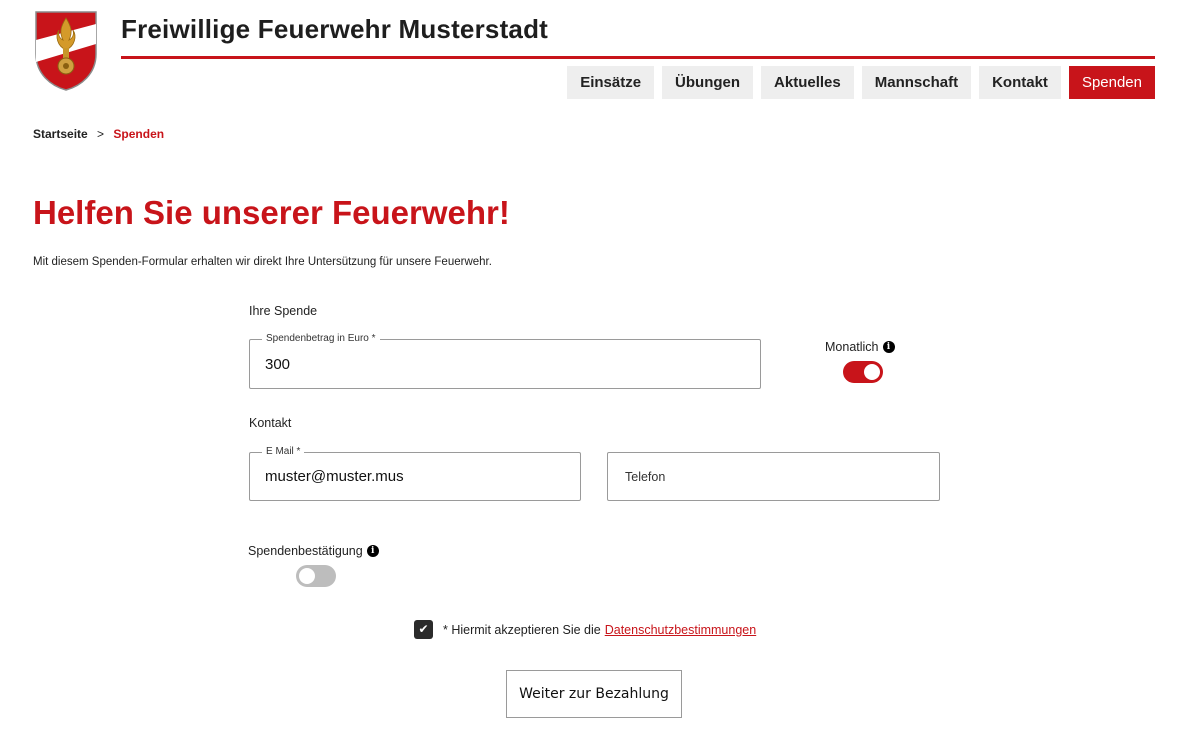  I want to click on privacy-policy-link: Datenschutzbestimmungen, so click(680, 630).